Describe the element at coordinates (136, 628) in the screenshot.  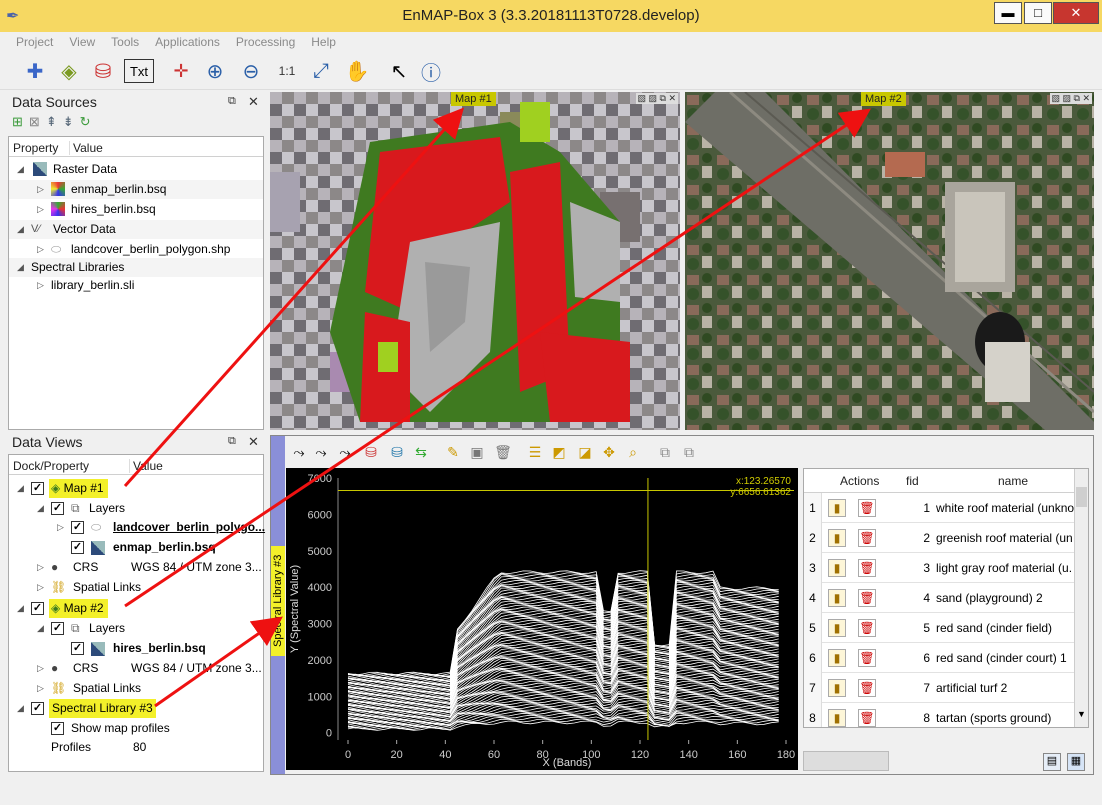
I see `tree-layers2: ◢ ✓ ⧉ Layers` at that location.